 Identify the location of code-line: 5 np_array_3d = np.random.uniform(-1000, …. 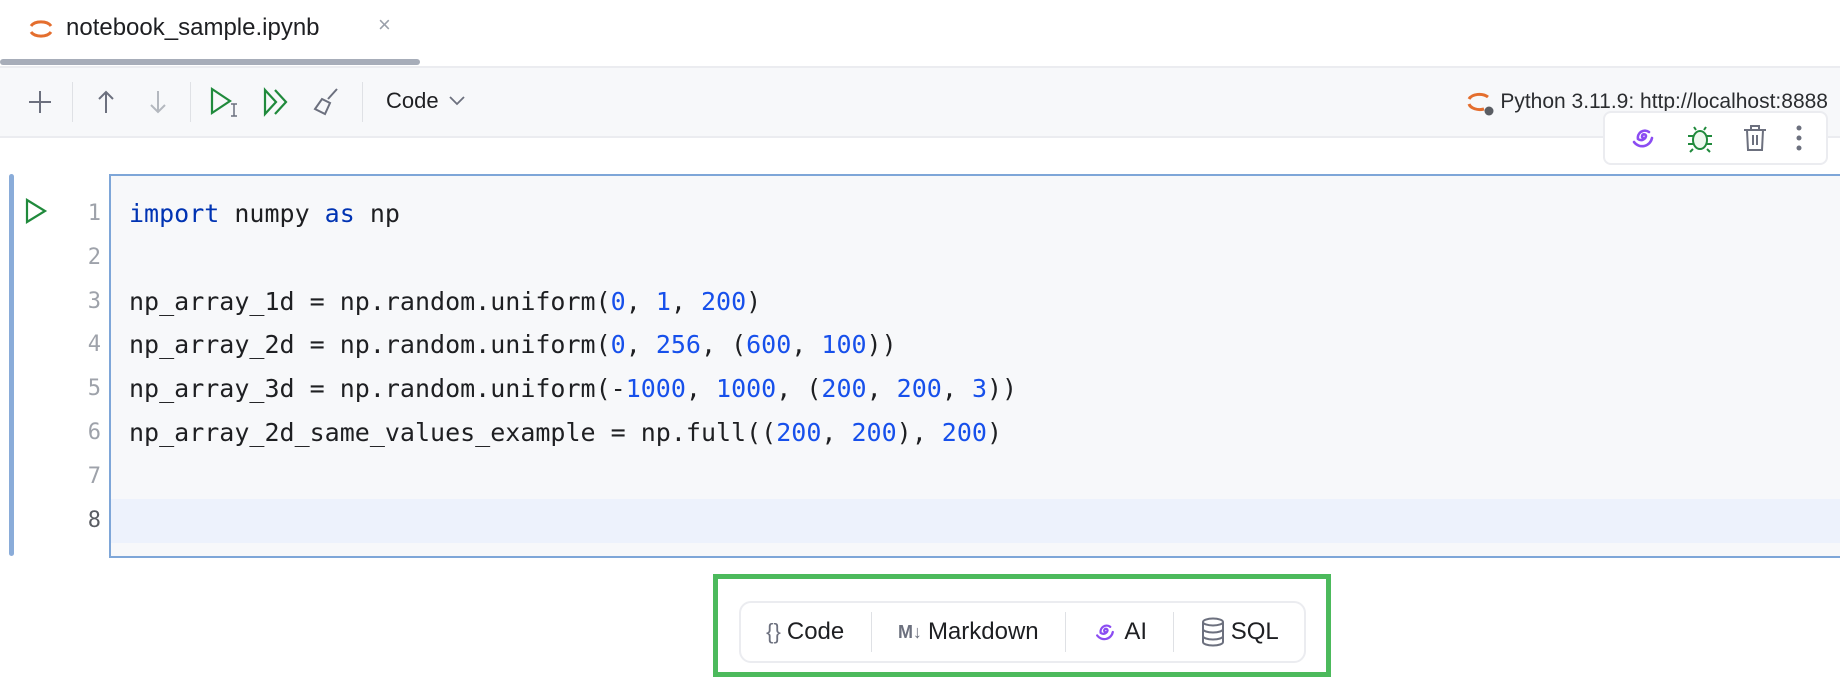
(964, 389).